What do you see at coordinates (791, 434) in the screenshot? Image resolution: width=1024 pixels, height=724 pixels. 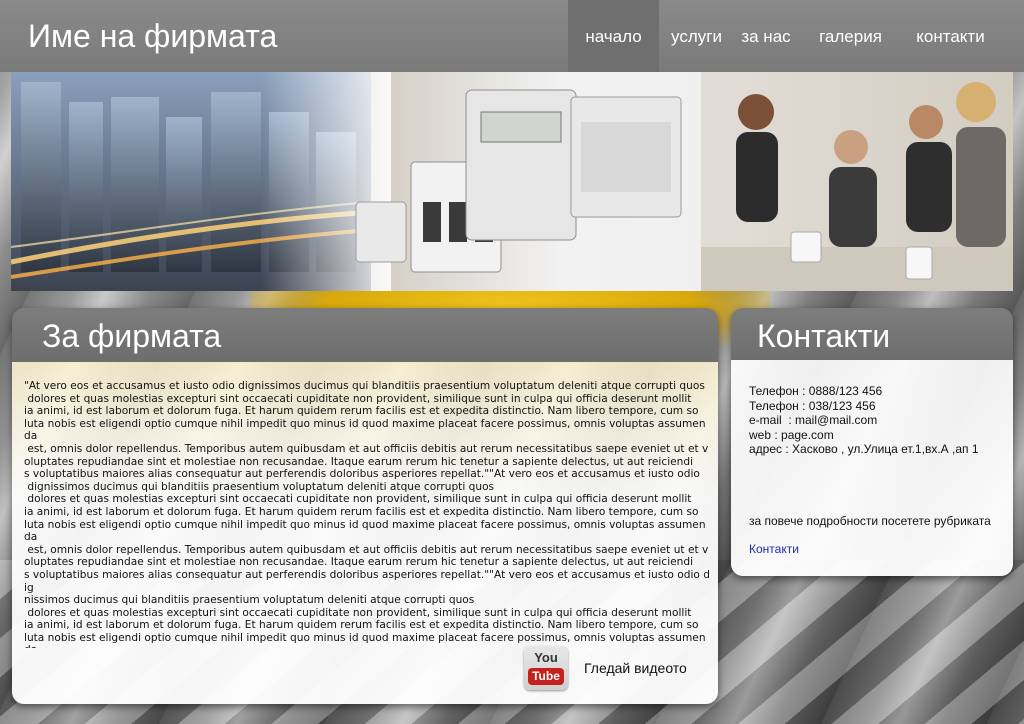 I see `contact-web: web : page.com` at bounding box center [791, 434].